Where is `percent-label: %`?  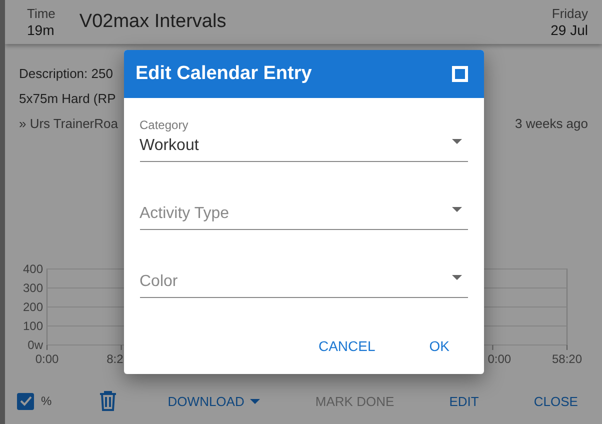 percent-label: % is located at coordinates (46, 401).